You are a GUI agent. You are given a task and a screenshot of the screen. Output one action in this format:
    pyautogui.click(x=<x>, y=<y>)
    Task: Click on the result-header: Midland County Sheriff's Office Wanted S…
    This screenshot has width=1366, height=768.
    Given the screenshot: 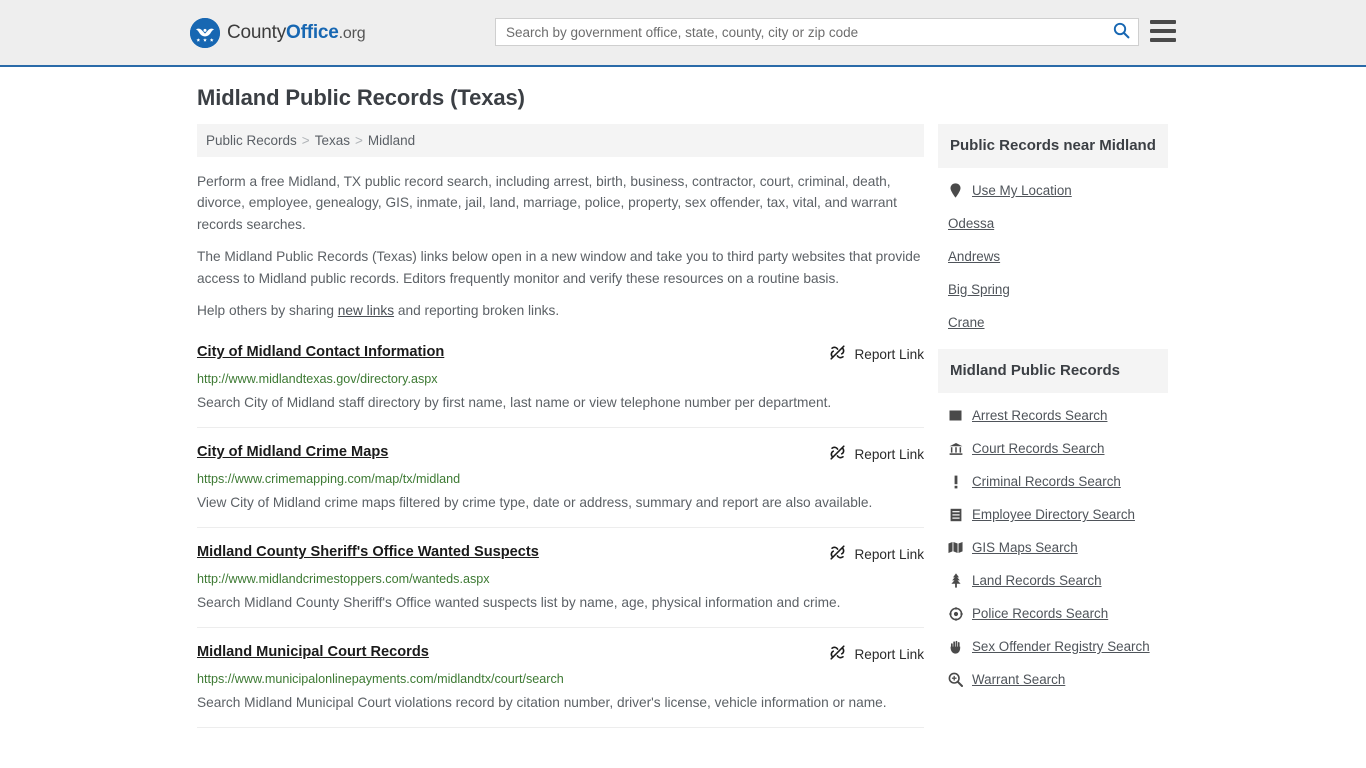 What is the action you would take?
    pyautogui.click(x=560, y=553)
    